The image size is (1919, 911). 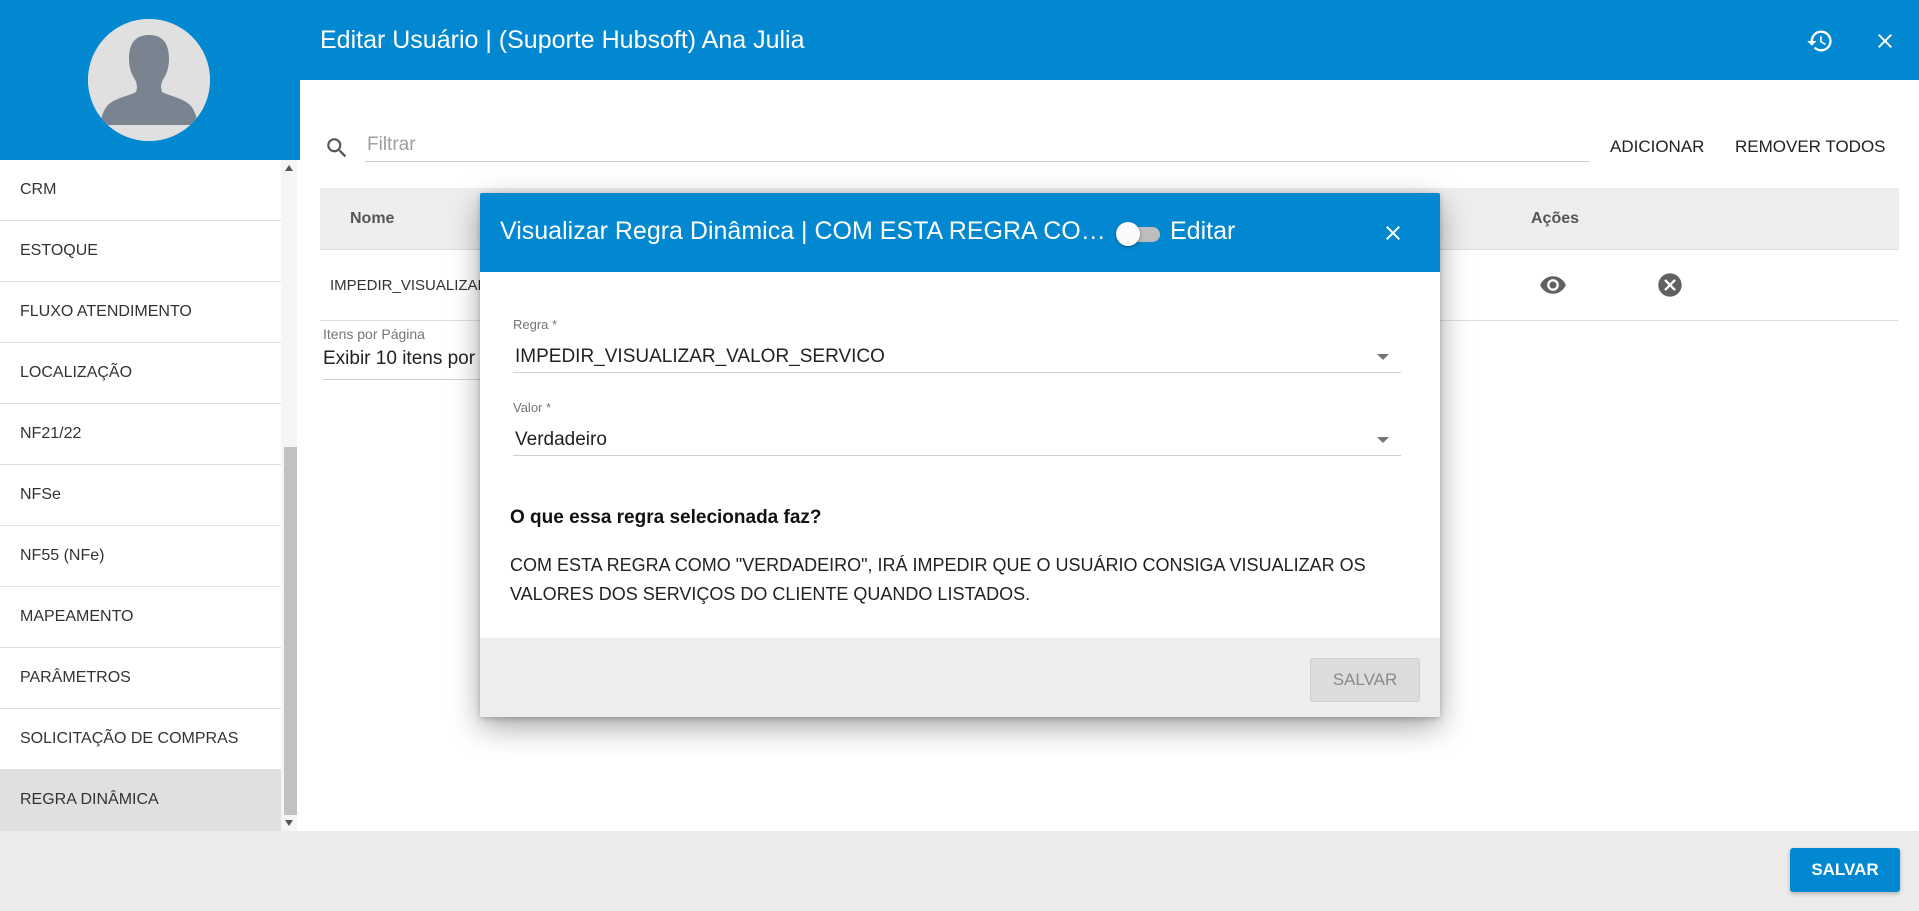 What do you see at coordinates (51, 433) in the screenshot?
I see `sidebar-item-label: NF21/22` at bounding box center [51, 433].